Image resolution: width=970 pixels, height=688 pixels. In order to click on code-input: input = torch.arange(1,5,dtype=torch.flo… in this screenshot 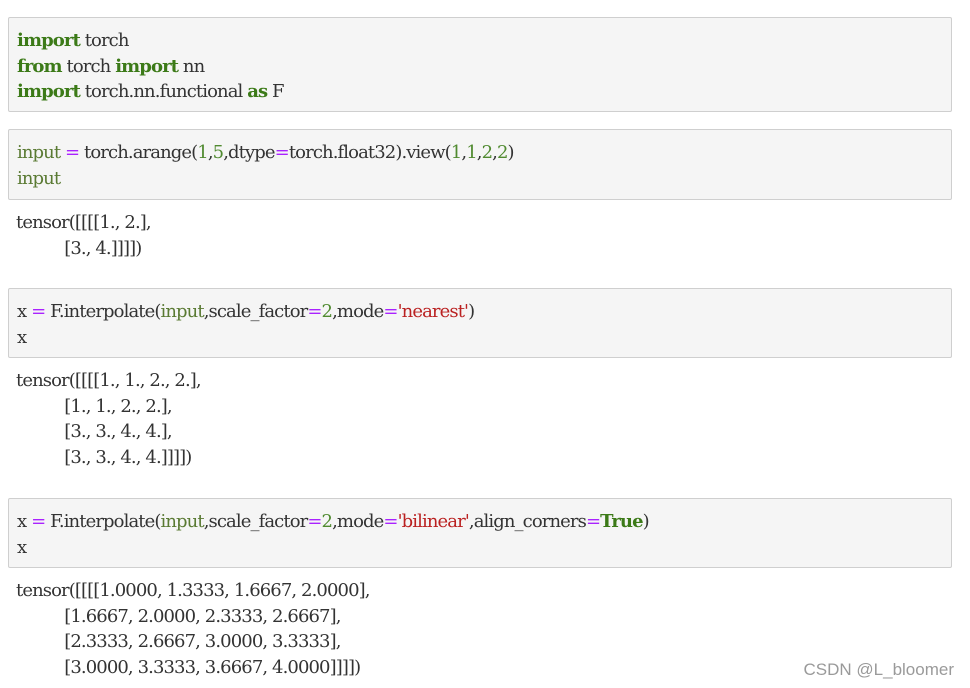, I will do `click(480, 160)`.